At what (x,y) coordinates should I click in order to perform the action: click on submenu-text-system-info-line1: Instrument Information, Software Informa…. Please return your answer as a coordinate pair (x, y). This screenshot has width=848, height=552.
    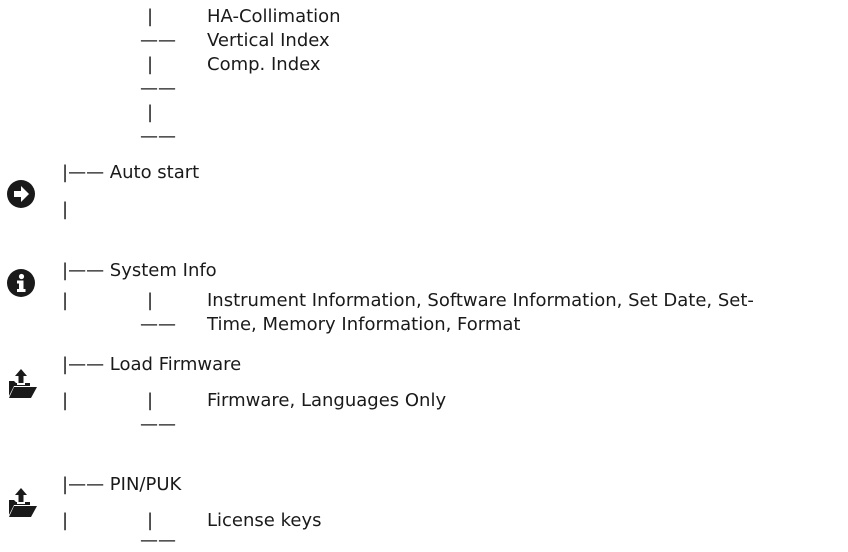
    Looking at the image, I should click on (480, 300).